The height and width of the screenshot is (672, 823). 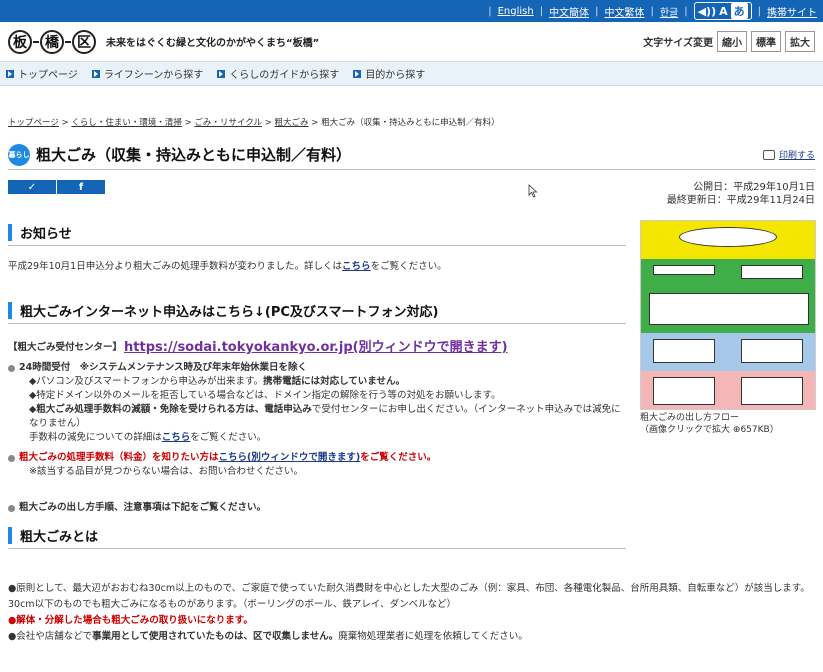 What do you see at coordinates (398, 457) in the screenshot?
I see `b2-b: をご覧ください。` at bounding box center [398, 457].